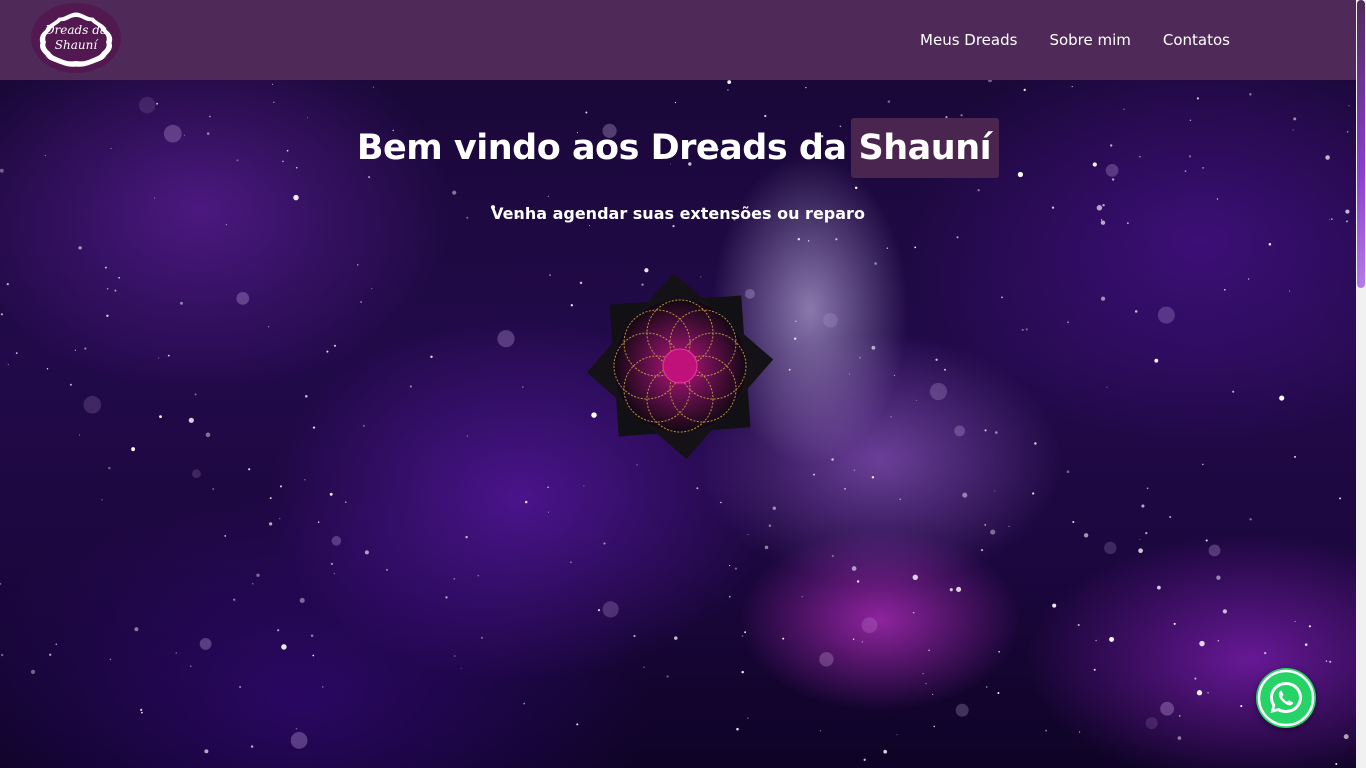 The height and width of the screenshot is (768, 1366). I want to click on nav-link-contatos: Contatos, so click(1196, 40).